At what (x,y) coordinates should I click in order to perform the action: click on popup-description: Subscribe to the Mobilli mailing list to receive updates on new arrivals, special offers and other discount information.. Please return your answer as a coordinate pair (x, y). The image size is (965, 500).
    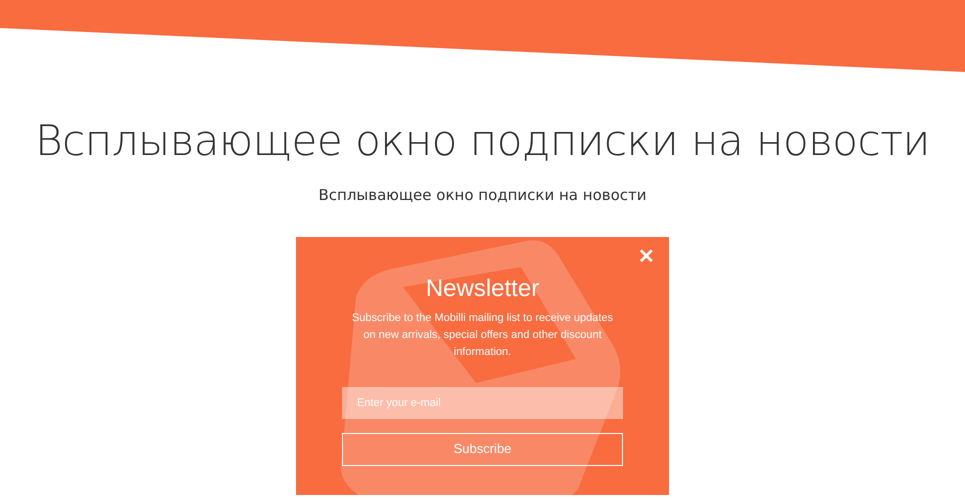
    Looking at the image, I should click on (482, 335).